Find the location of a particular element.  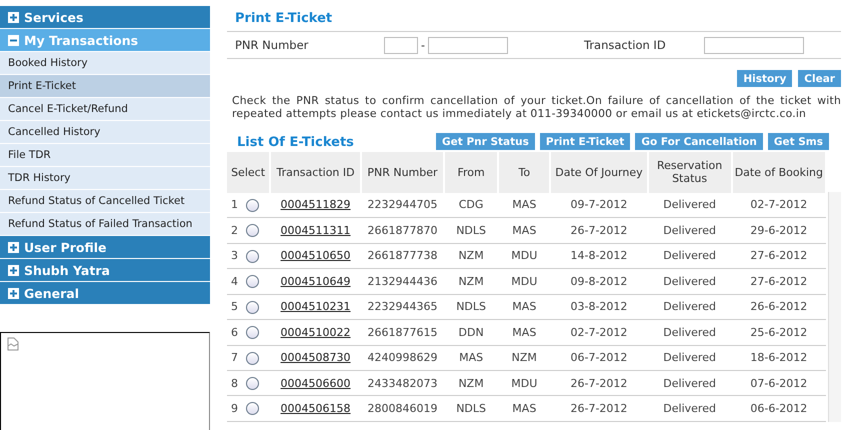

table-cell: 4240998629 is located at coordinates (402, 358).